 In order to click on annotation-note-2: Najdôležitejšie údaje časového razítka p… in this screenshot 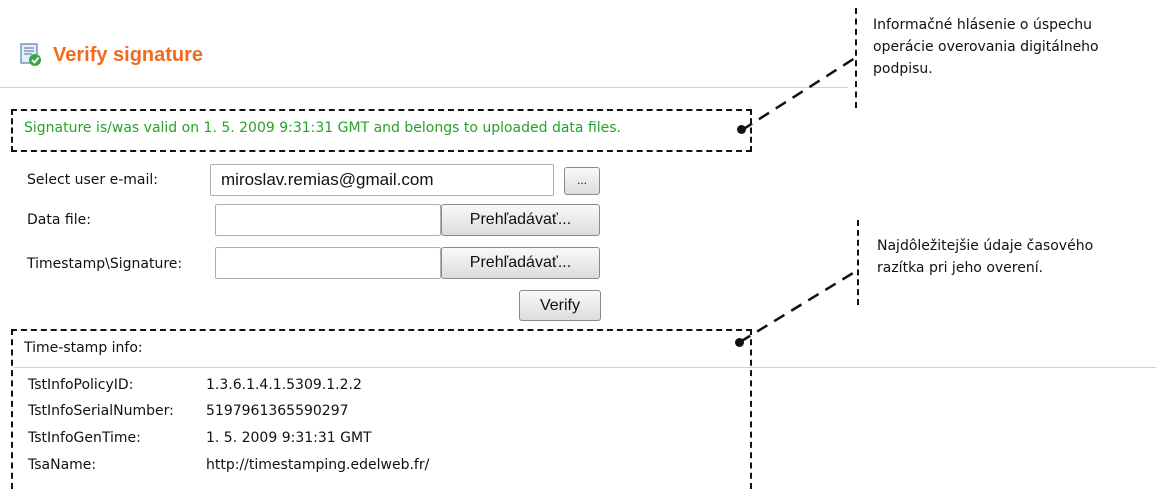, I will do `click(985, 257)`.